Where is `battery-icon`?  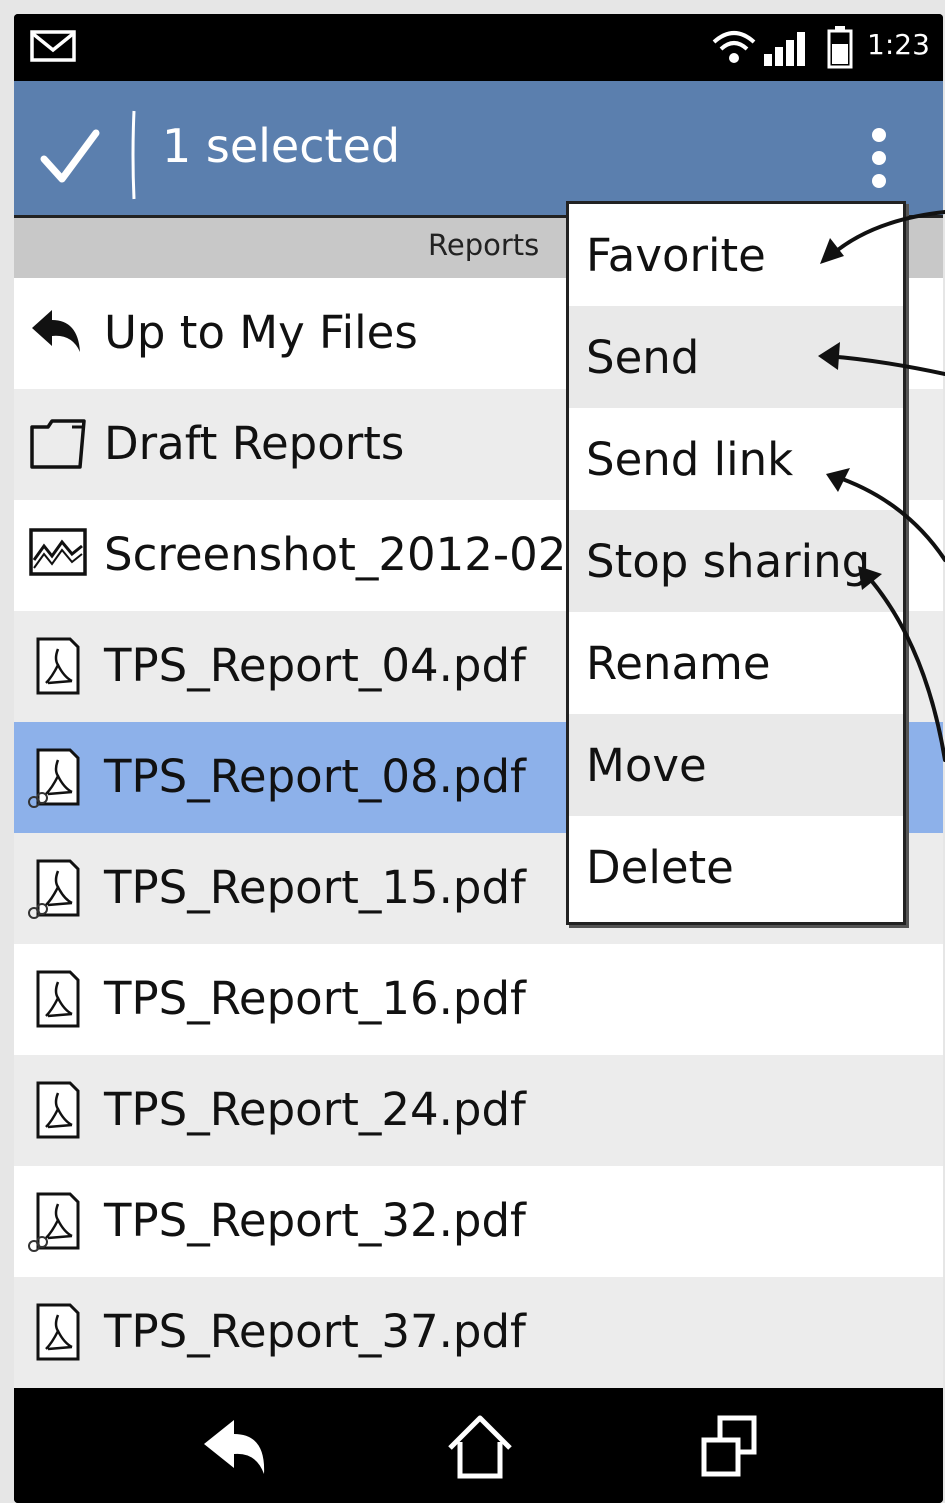
battery-icon is located at coordinates (840, 47).